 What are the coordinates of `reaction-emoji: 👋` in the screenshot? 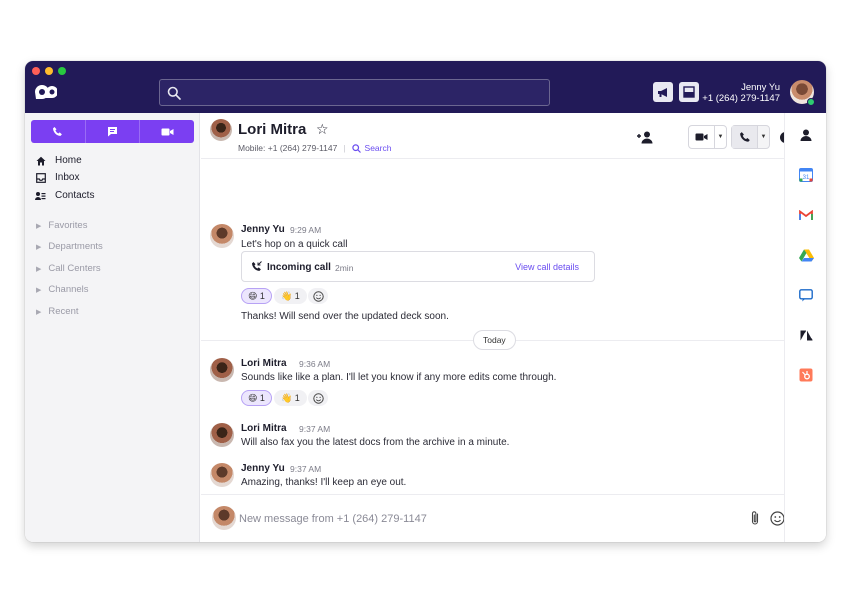 It's located at (287, 295).